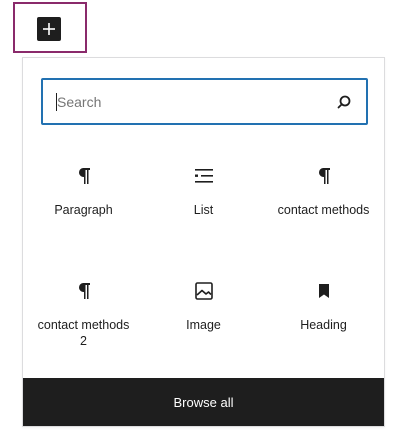 The width and height of the screenshot is (405, 441). I want to click on block-label: Paragraph, so click(83, 210).